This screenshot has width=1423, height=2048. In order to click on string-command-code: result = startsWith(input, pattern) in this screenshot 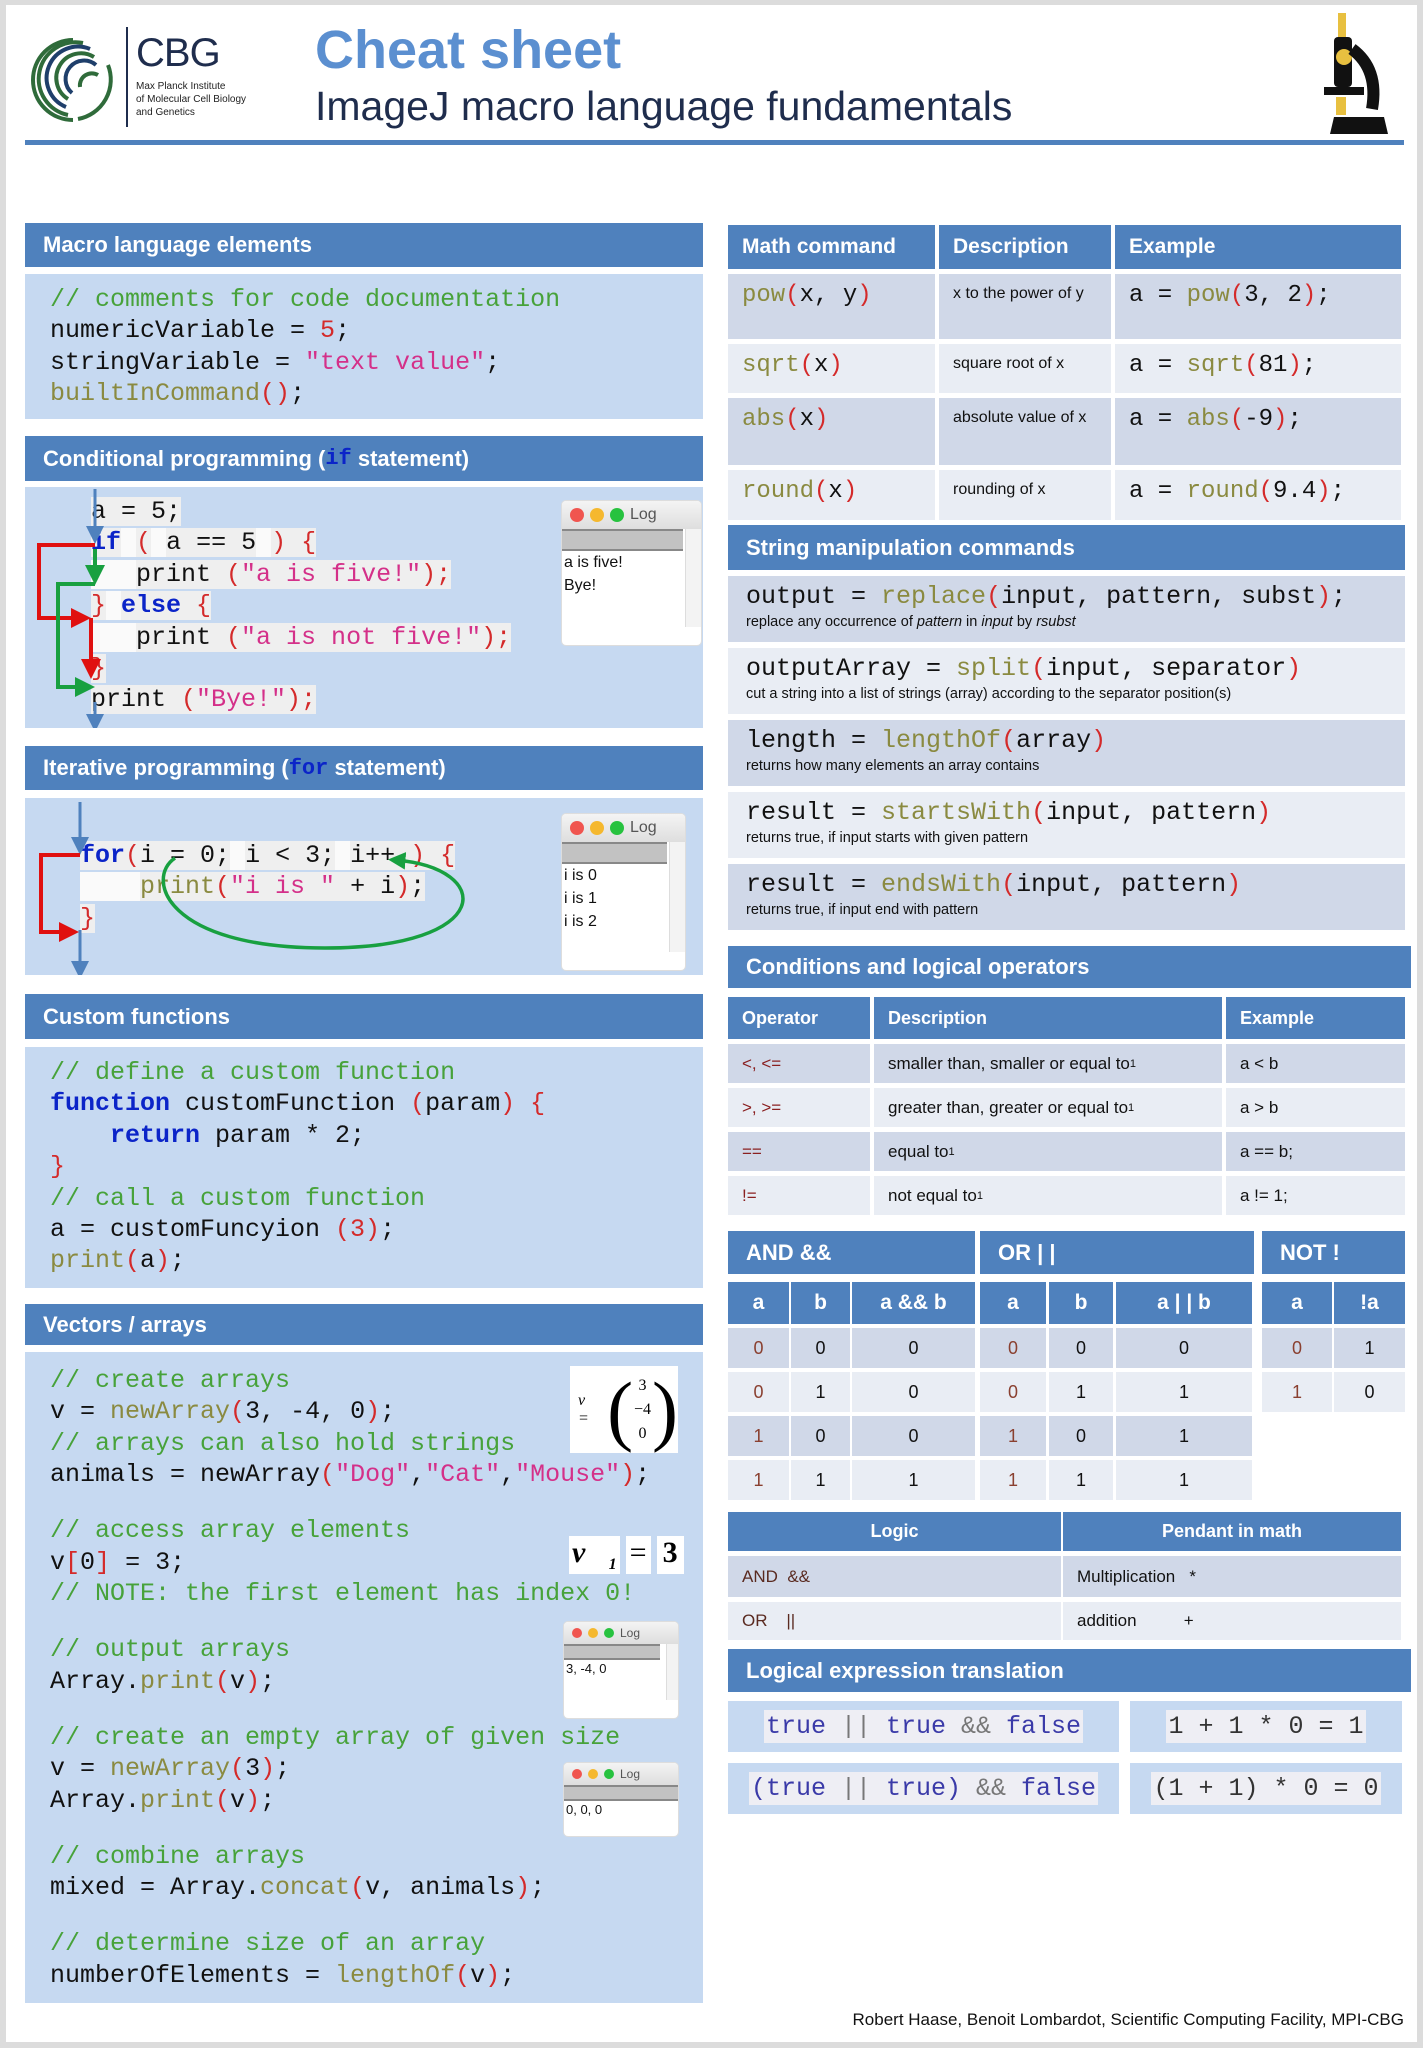, I will do `click(1075, 813)`.